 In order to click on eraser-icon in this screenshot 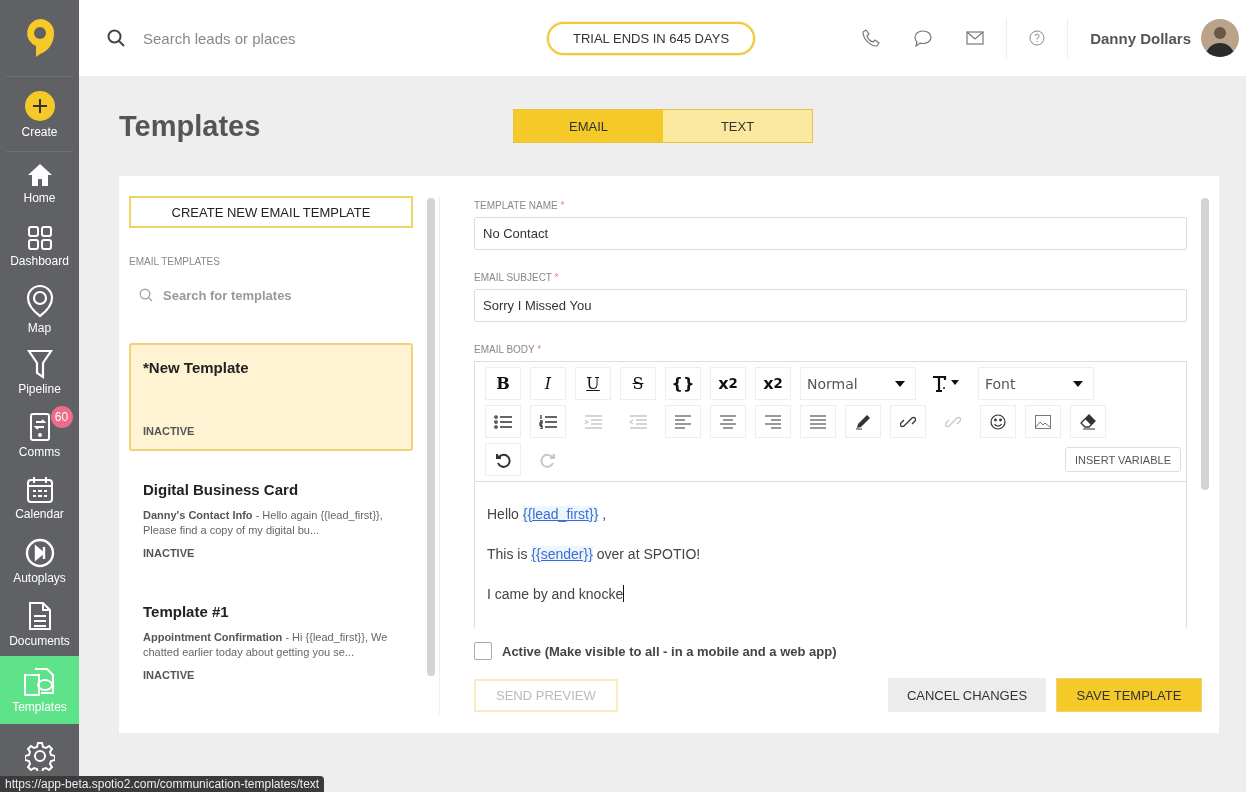, I will do `click(1088, 421)`.